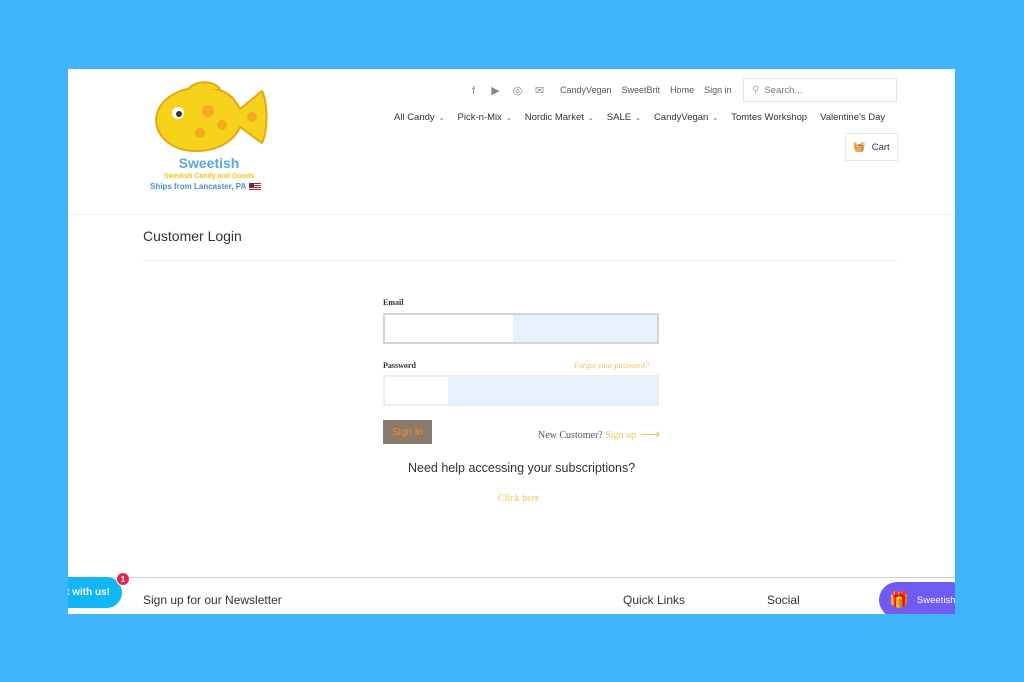 This screenshot has width=1024, height=682. I want to click on chat-button: t with us!, so click(95, 592).